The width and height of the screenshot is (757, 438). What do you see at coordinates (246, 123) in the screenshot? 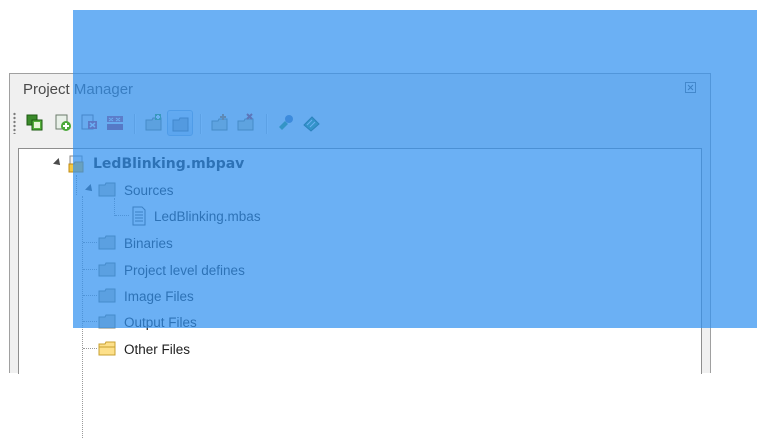
I see `delete-folder-icon` at bounding box center [246, 123].